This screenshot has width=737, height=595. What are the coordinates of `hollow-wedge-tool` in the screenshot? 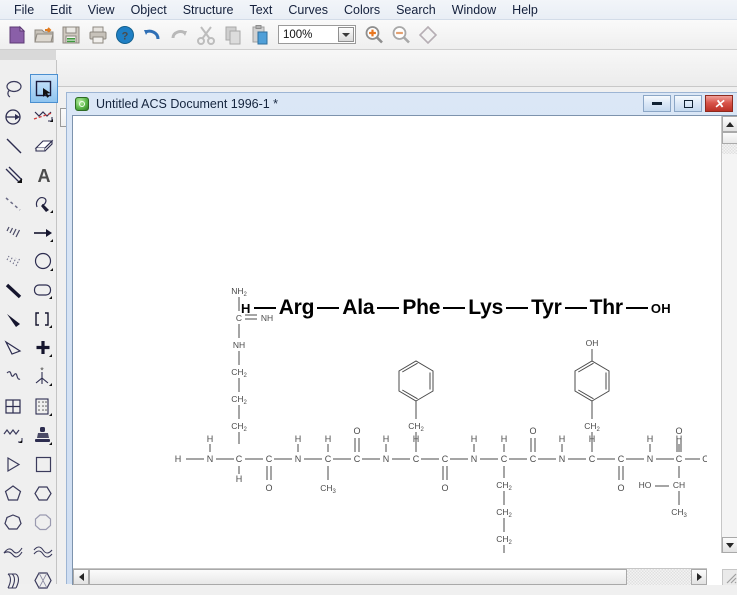 It's located at (14, 348).